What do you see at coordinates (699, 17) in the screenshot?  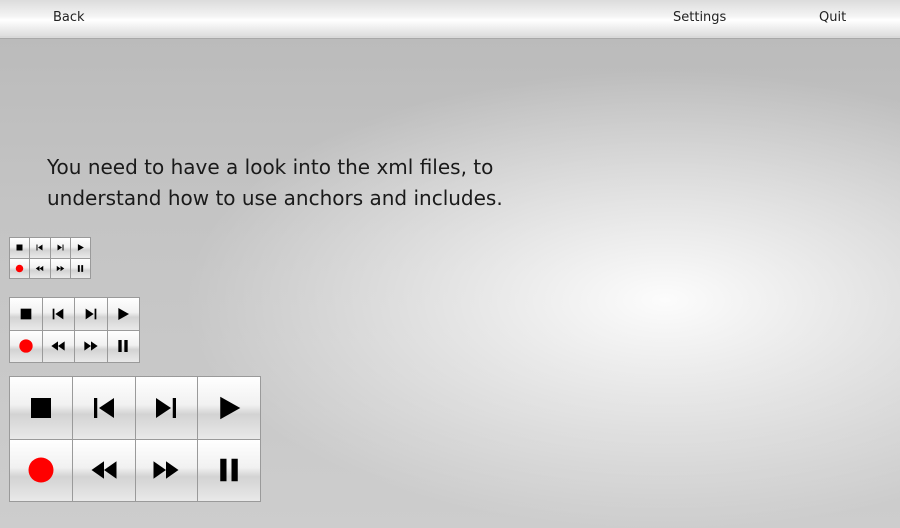 I see `settings-button: Settings` at bounding box center [699, 17].